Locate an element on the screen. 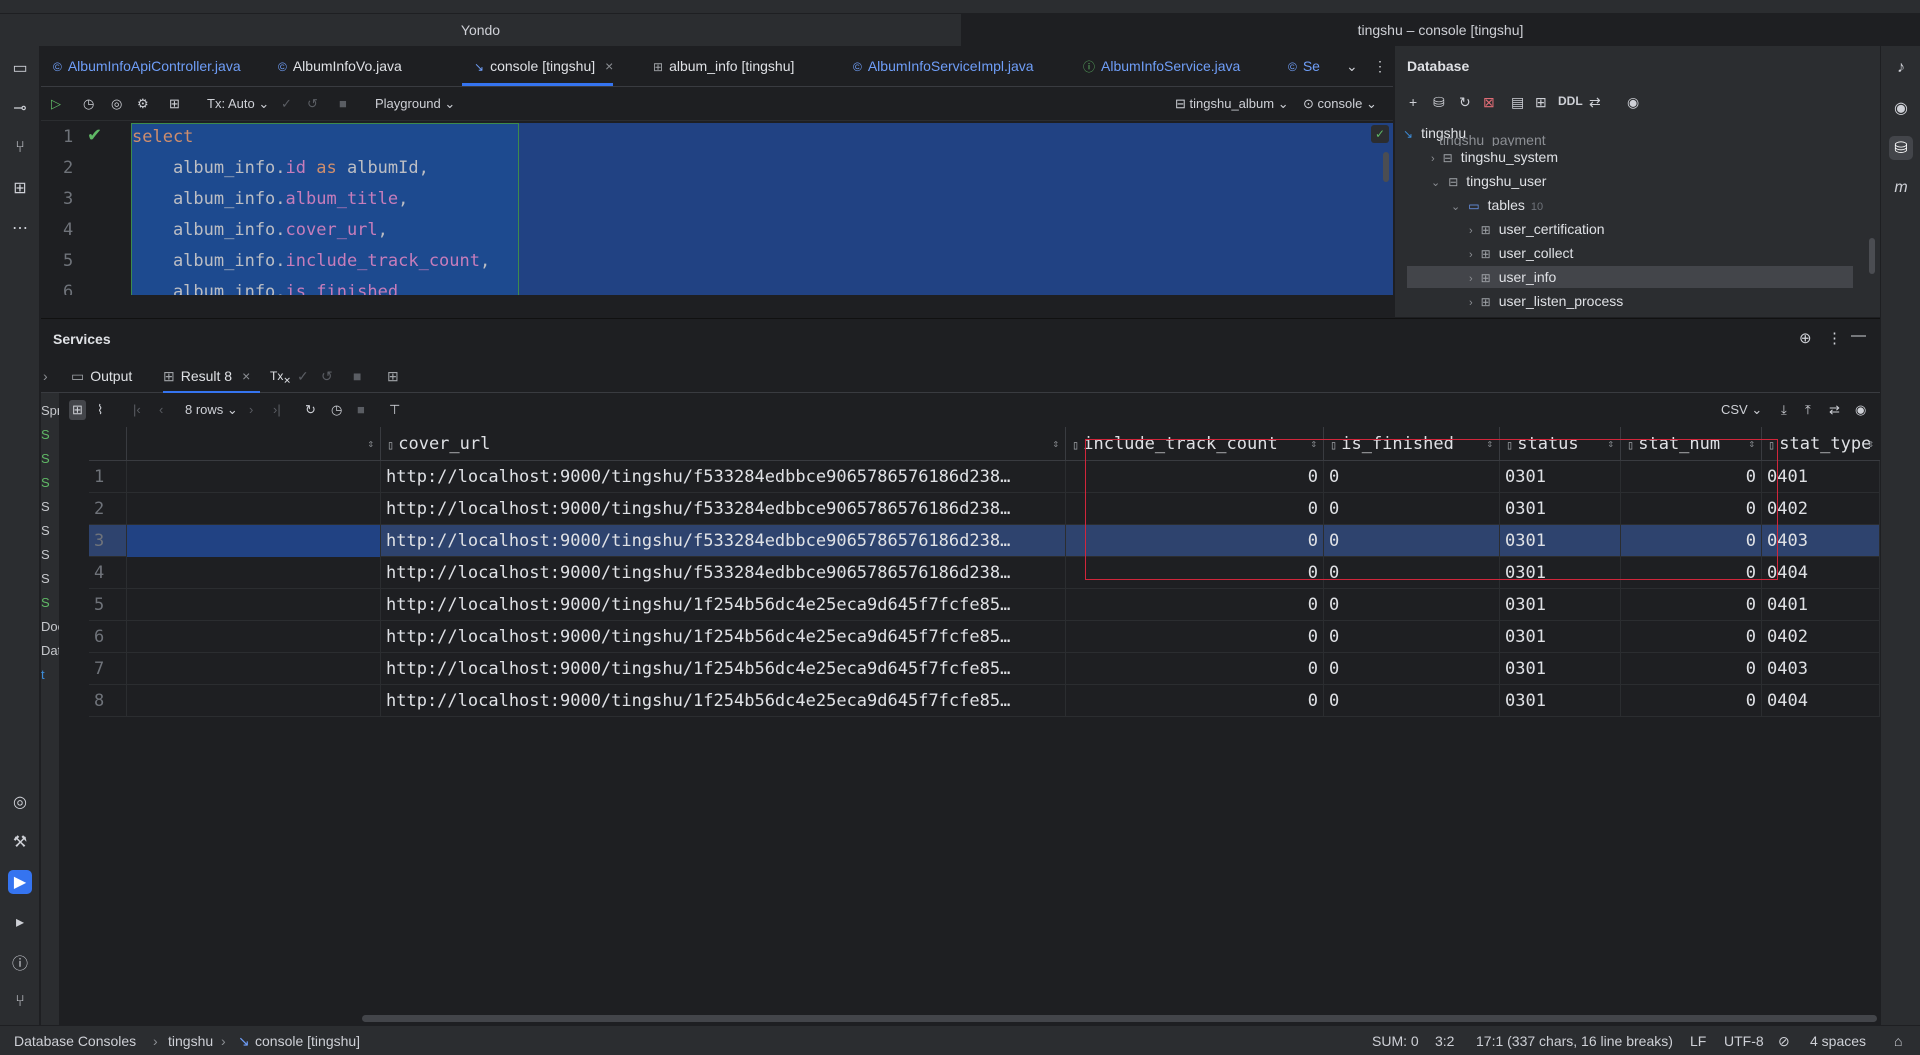 Image resolution: width=1920 pixels, height=1055 pixels. column-header-include-track-count: ▯ include_track_count ⇕ is located at coordinates (1195, 444).